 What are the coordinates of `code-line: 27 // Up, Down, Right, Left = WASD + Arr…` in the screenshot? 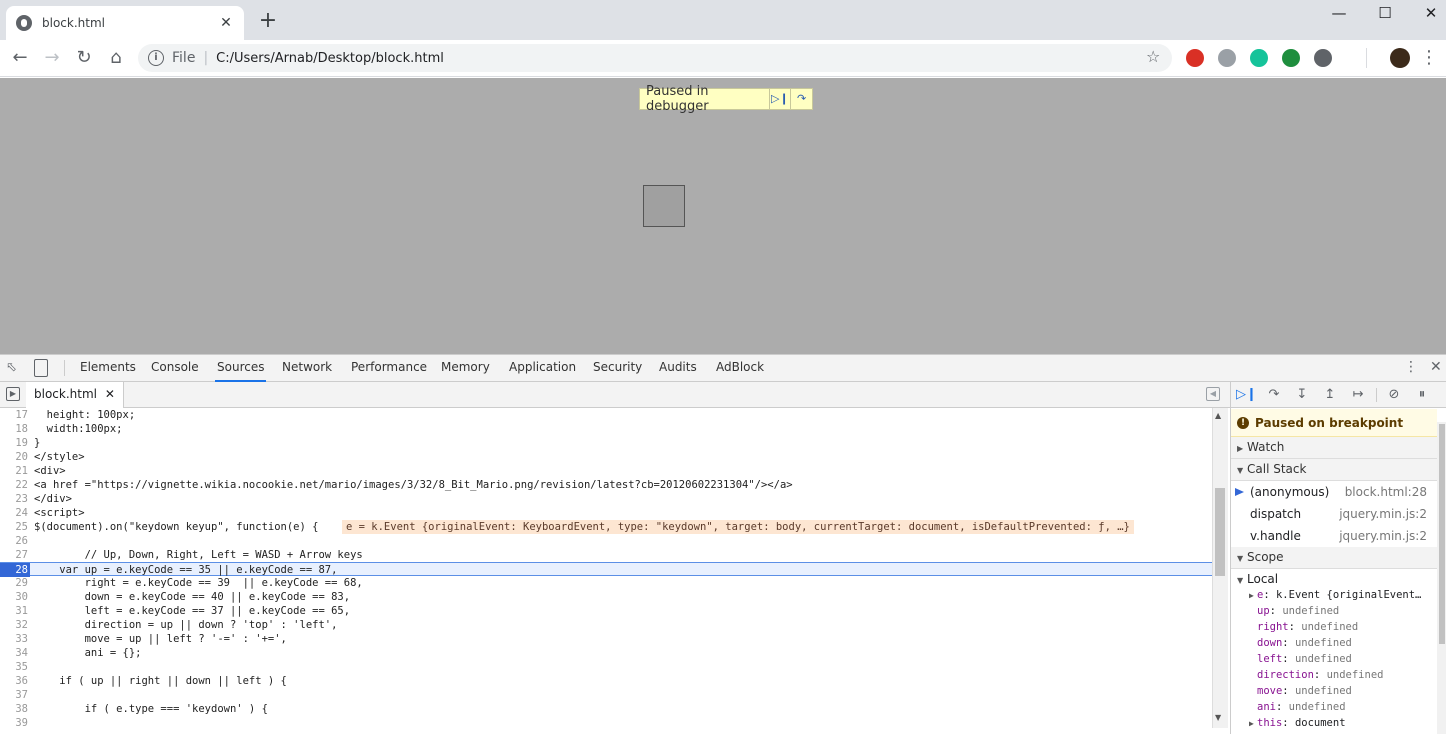 It's located at (606, 555).